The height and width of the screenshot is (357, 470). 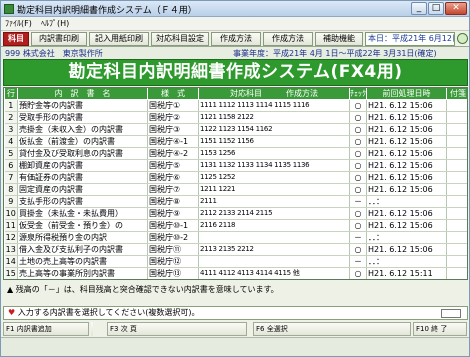 What do you see at coordinates (358, 94) in the screenshot?
I see `col-check: ﾁｪｯｸ` at bounding box center [358, 94].